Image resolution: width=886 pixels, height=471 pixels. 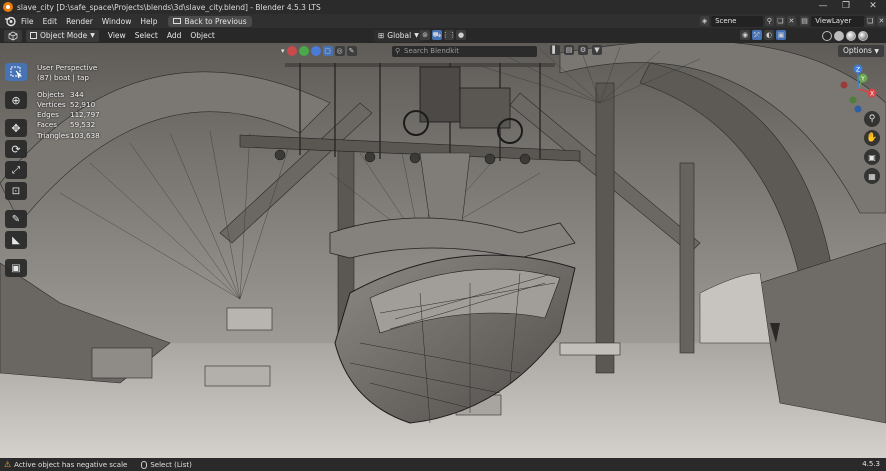 What do you see at coordinates (65, 464) in the screenshot?
I see `status-warning: ⚠ Active object has negative scale` at bounding box center [65, 464].